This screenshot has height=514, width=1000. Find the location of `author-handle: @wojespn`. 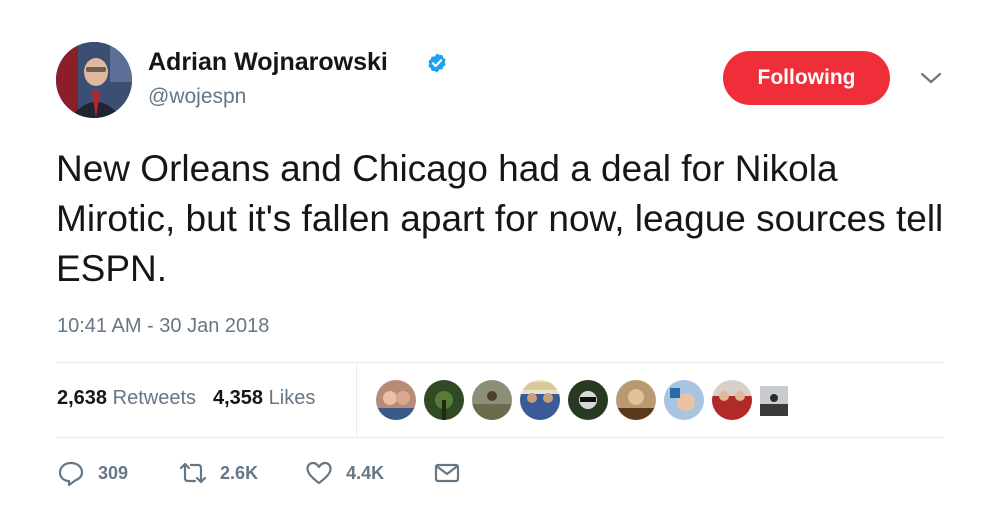

author-handle: @wojespn is located at coordinates (197, 97).